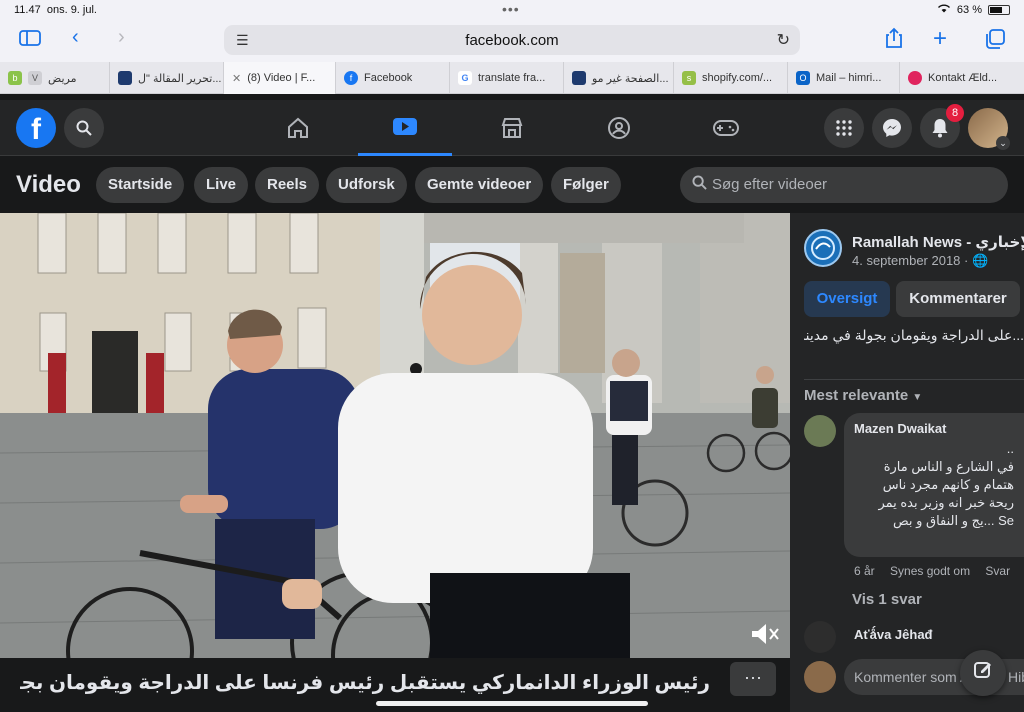  What do you see at coordinates (942, 126) in the screenshot?
I see `notifications-bell-icon: 8` at bounding box center [942, 126].